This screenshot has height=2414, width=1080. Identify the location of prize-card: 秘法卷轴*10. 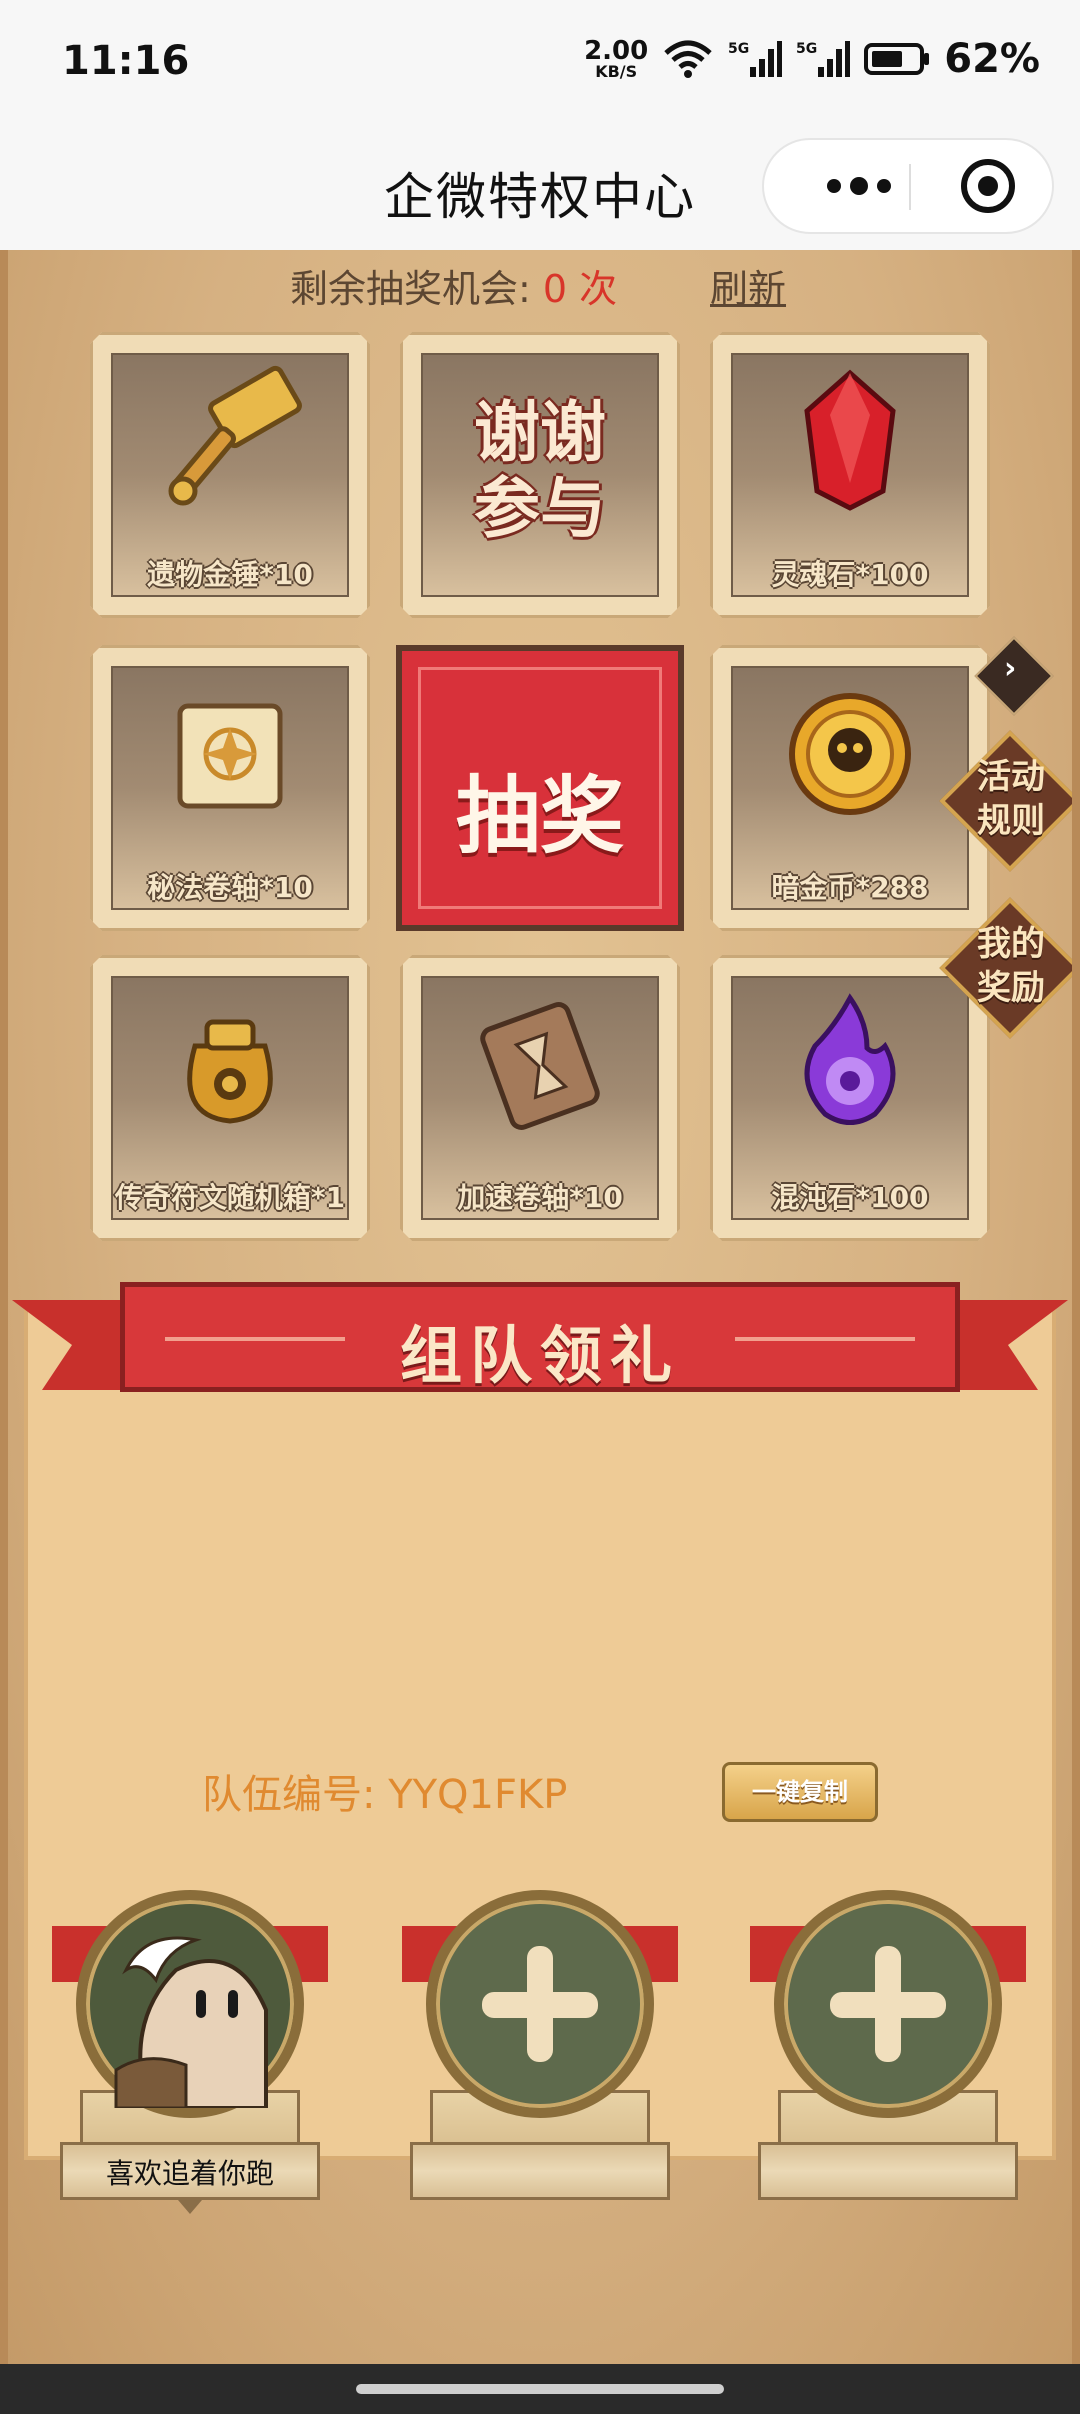
(230, 788).